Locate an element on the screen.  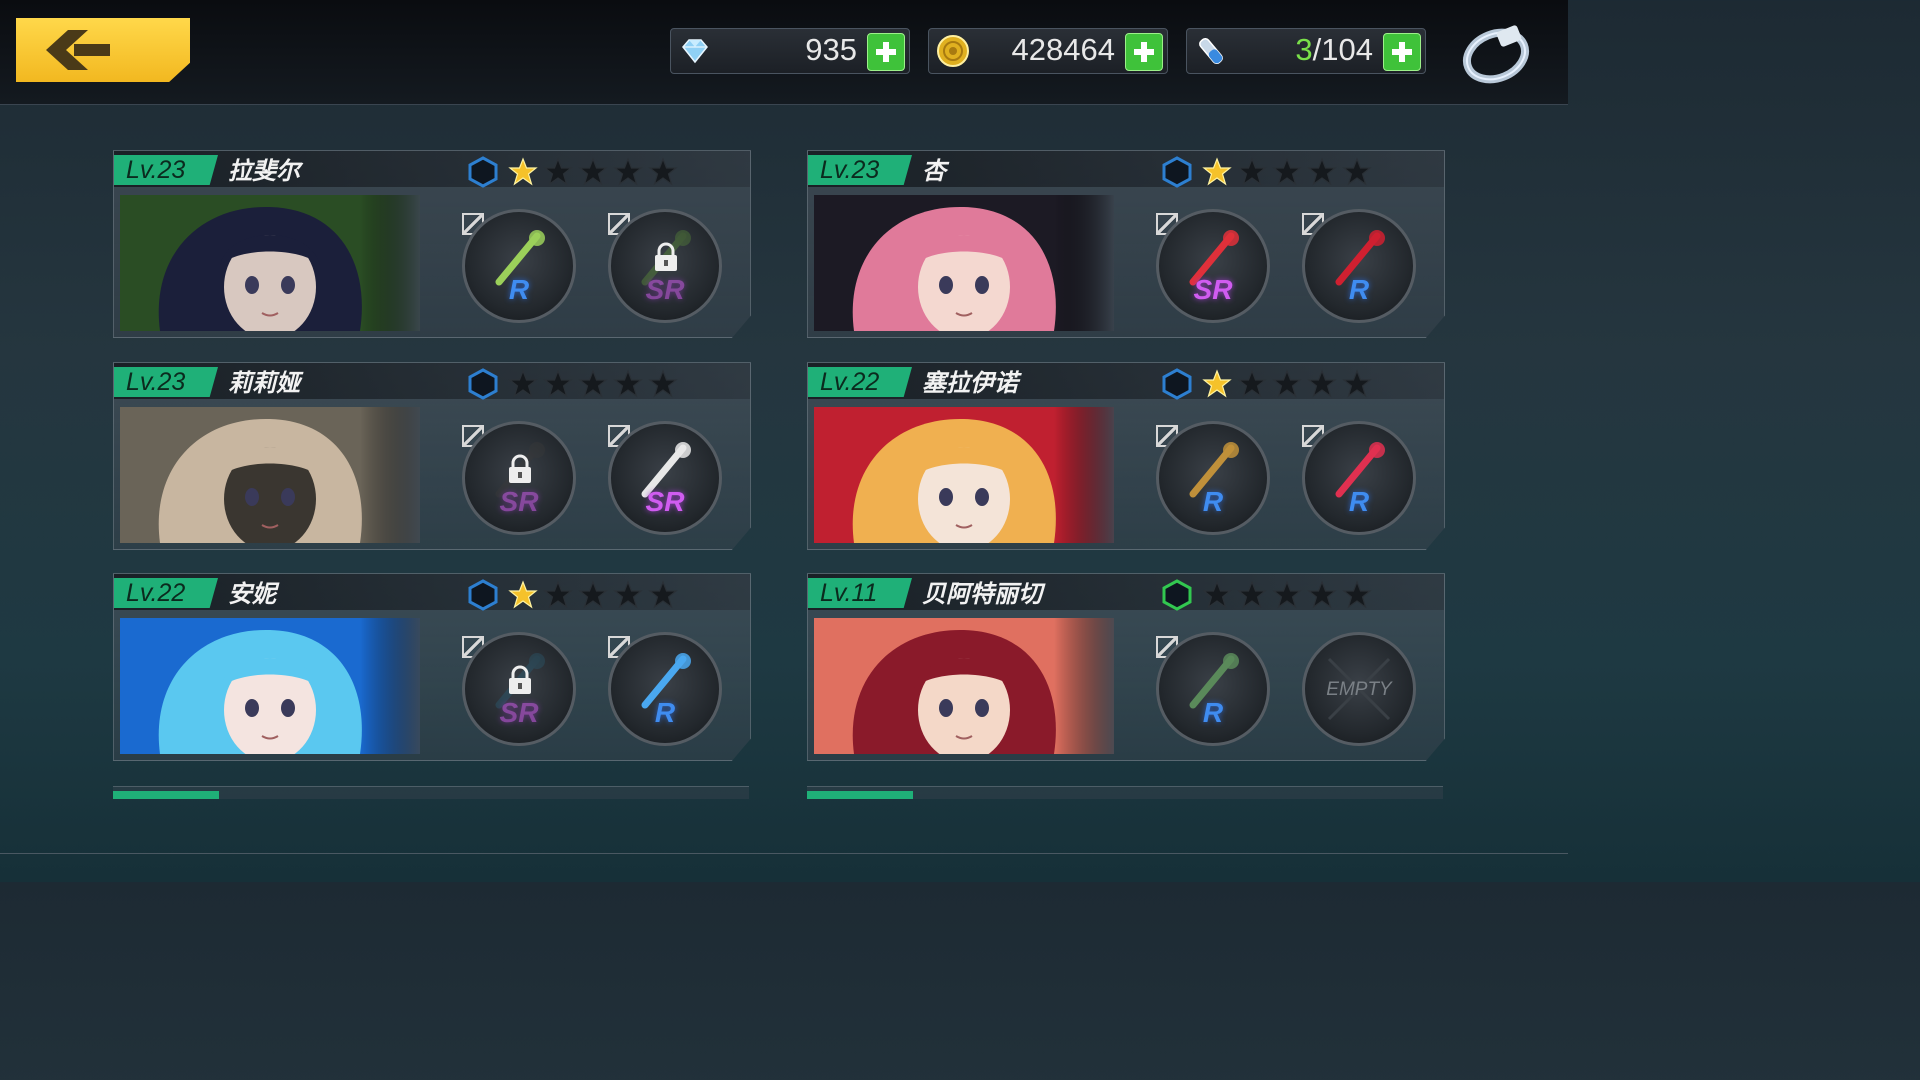
weapon-slot-empty: EMPTY is located at coordinates (1359, 689).